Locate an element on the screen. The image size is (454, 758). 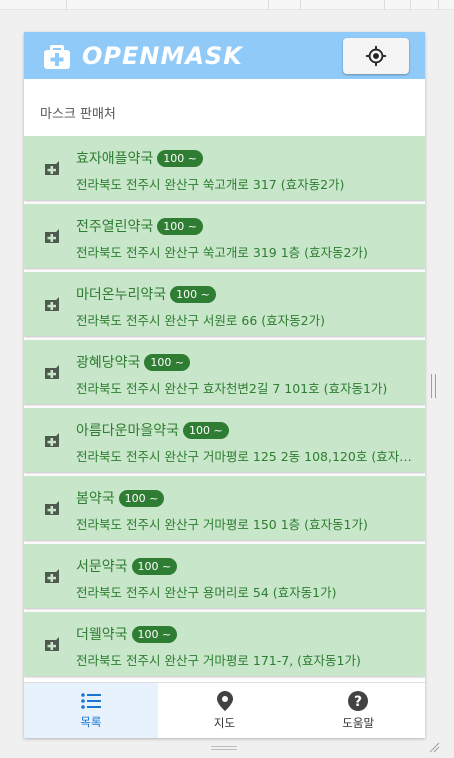
store-name: 효자애플약국 is located at coordinates (115, 159).